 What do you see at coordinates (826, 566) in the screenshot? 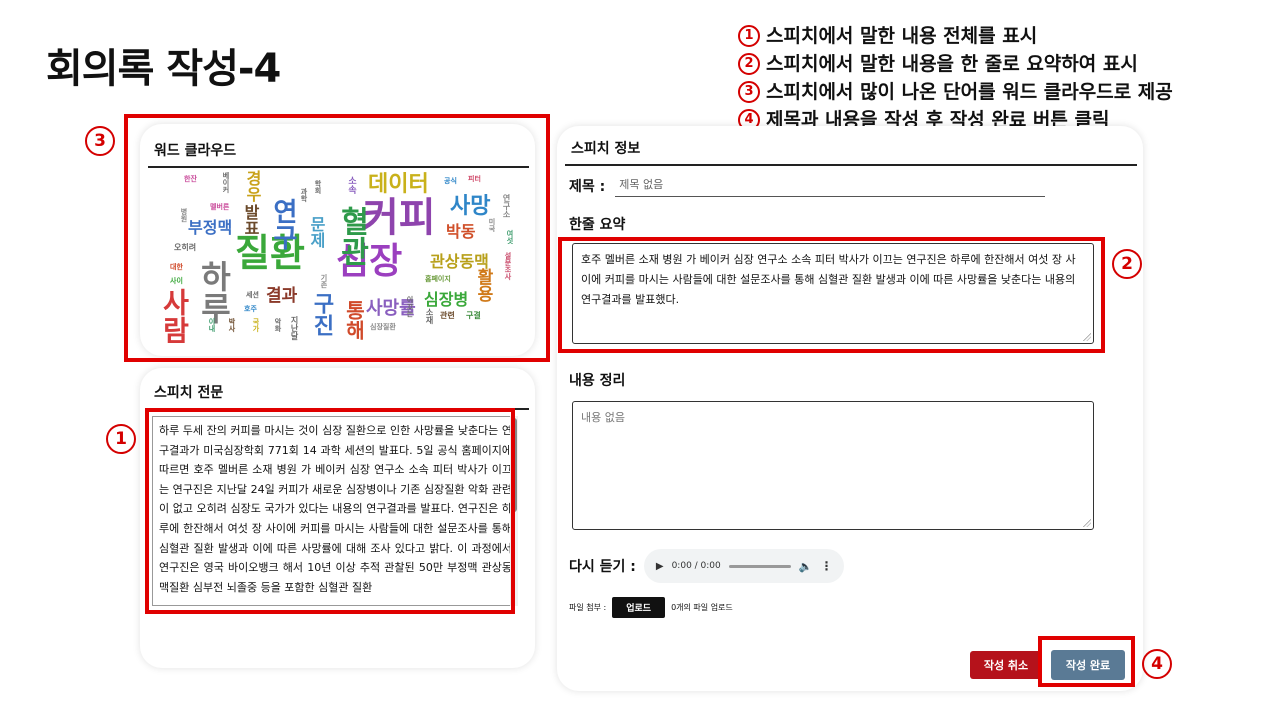
I see `more-options-icon: ⋮` at bounding box center [826, 566].